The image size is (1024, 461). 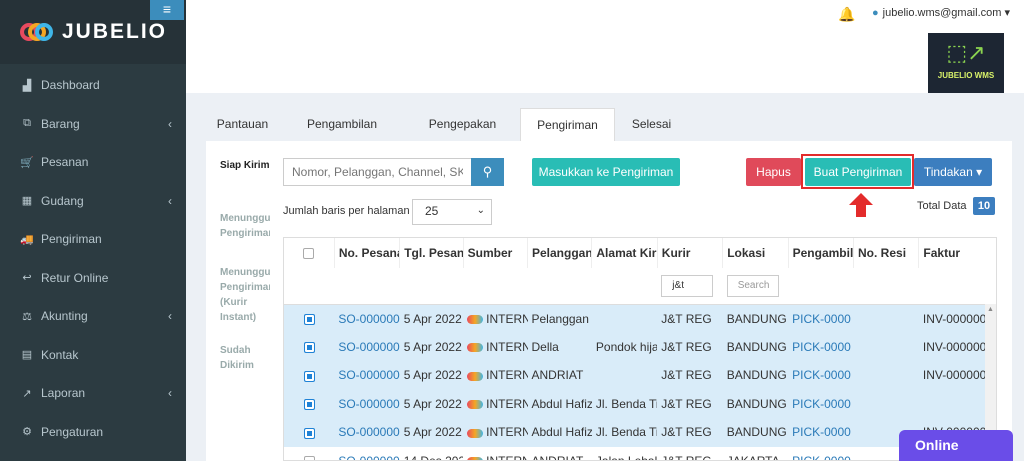 What do you see at coordinates (861, 205) in the screenshot?
I see `arrow-up-icon` at bounding box center [861, 205].